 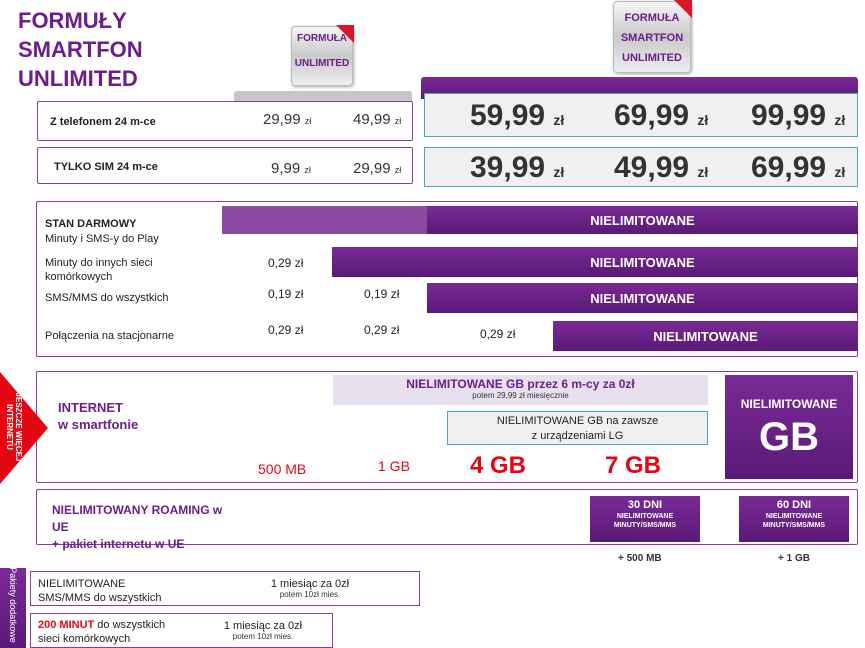 I want to click on roaming-30-days: 30 DNI, so click(x=645, y=505).